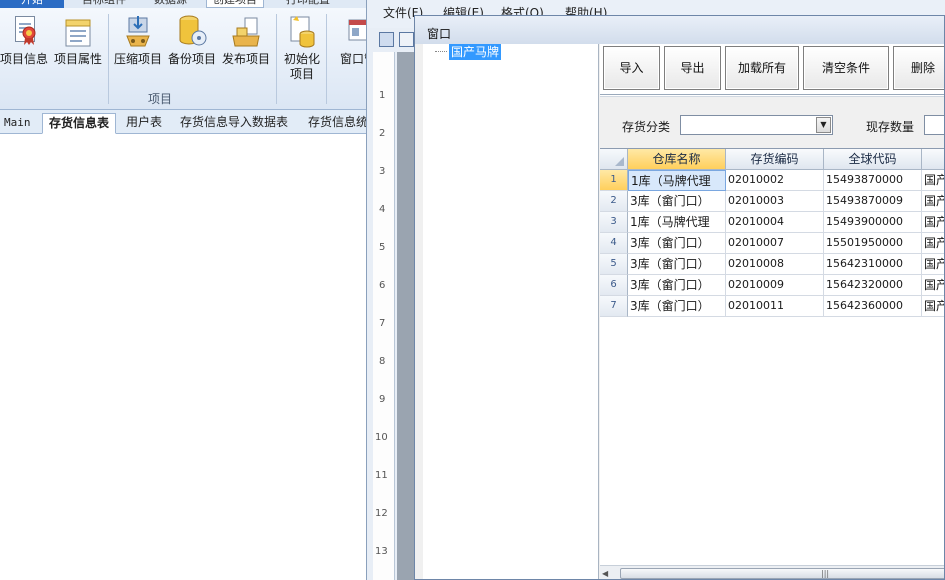  I want to click on tab-main: Main, so click(17, 123).